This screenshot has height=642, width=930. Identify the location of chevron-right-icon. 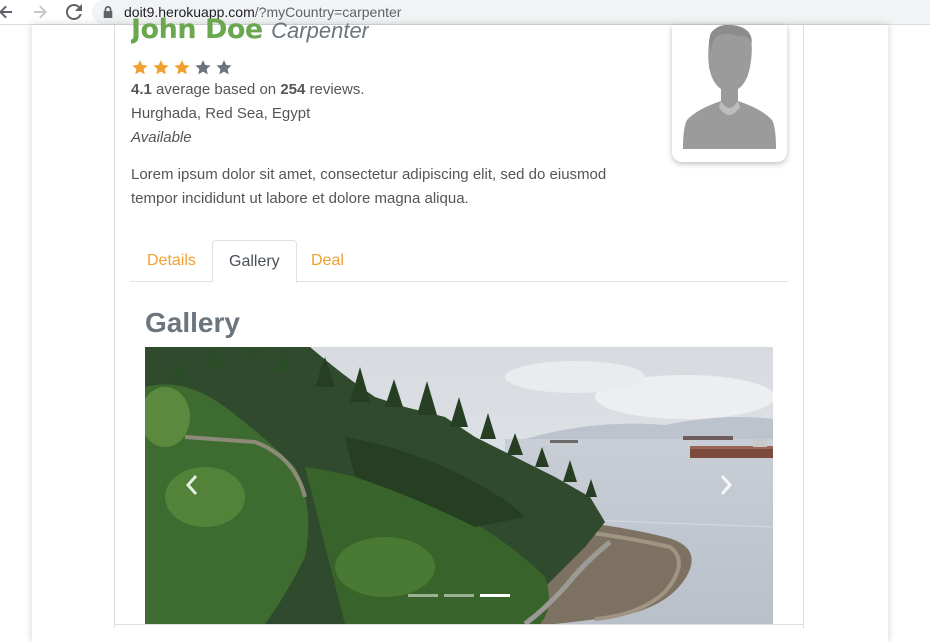
(726, 485).